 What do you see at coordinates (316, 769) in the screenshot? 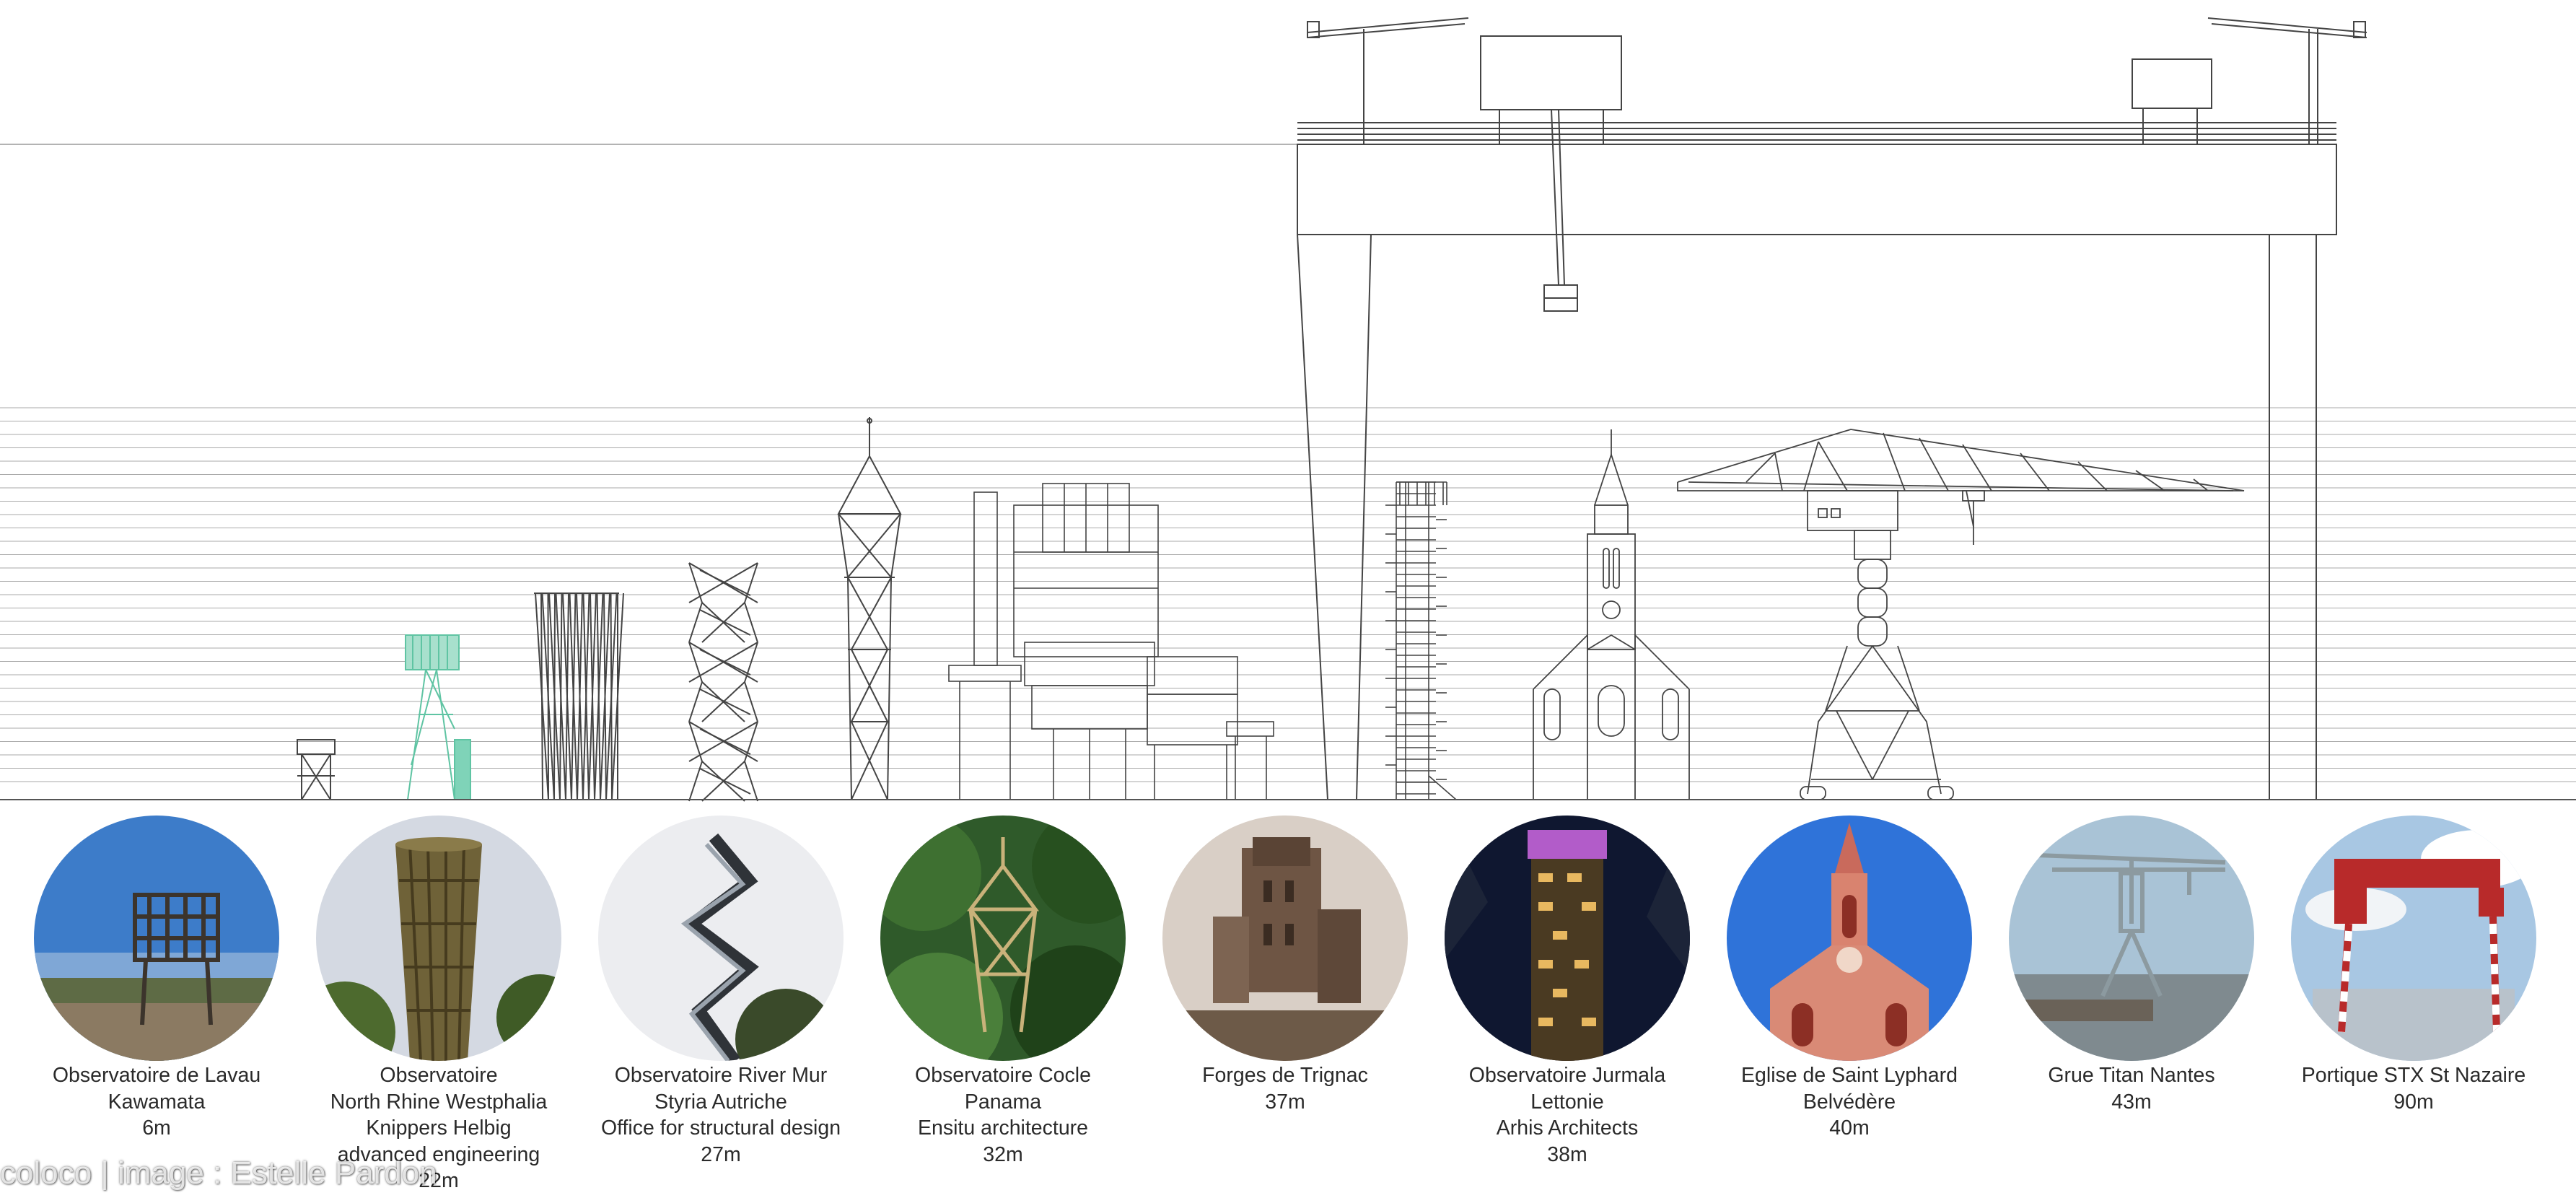
I see `lavau-observatory-elevation` at bounding box center [316, 769].